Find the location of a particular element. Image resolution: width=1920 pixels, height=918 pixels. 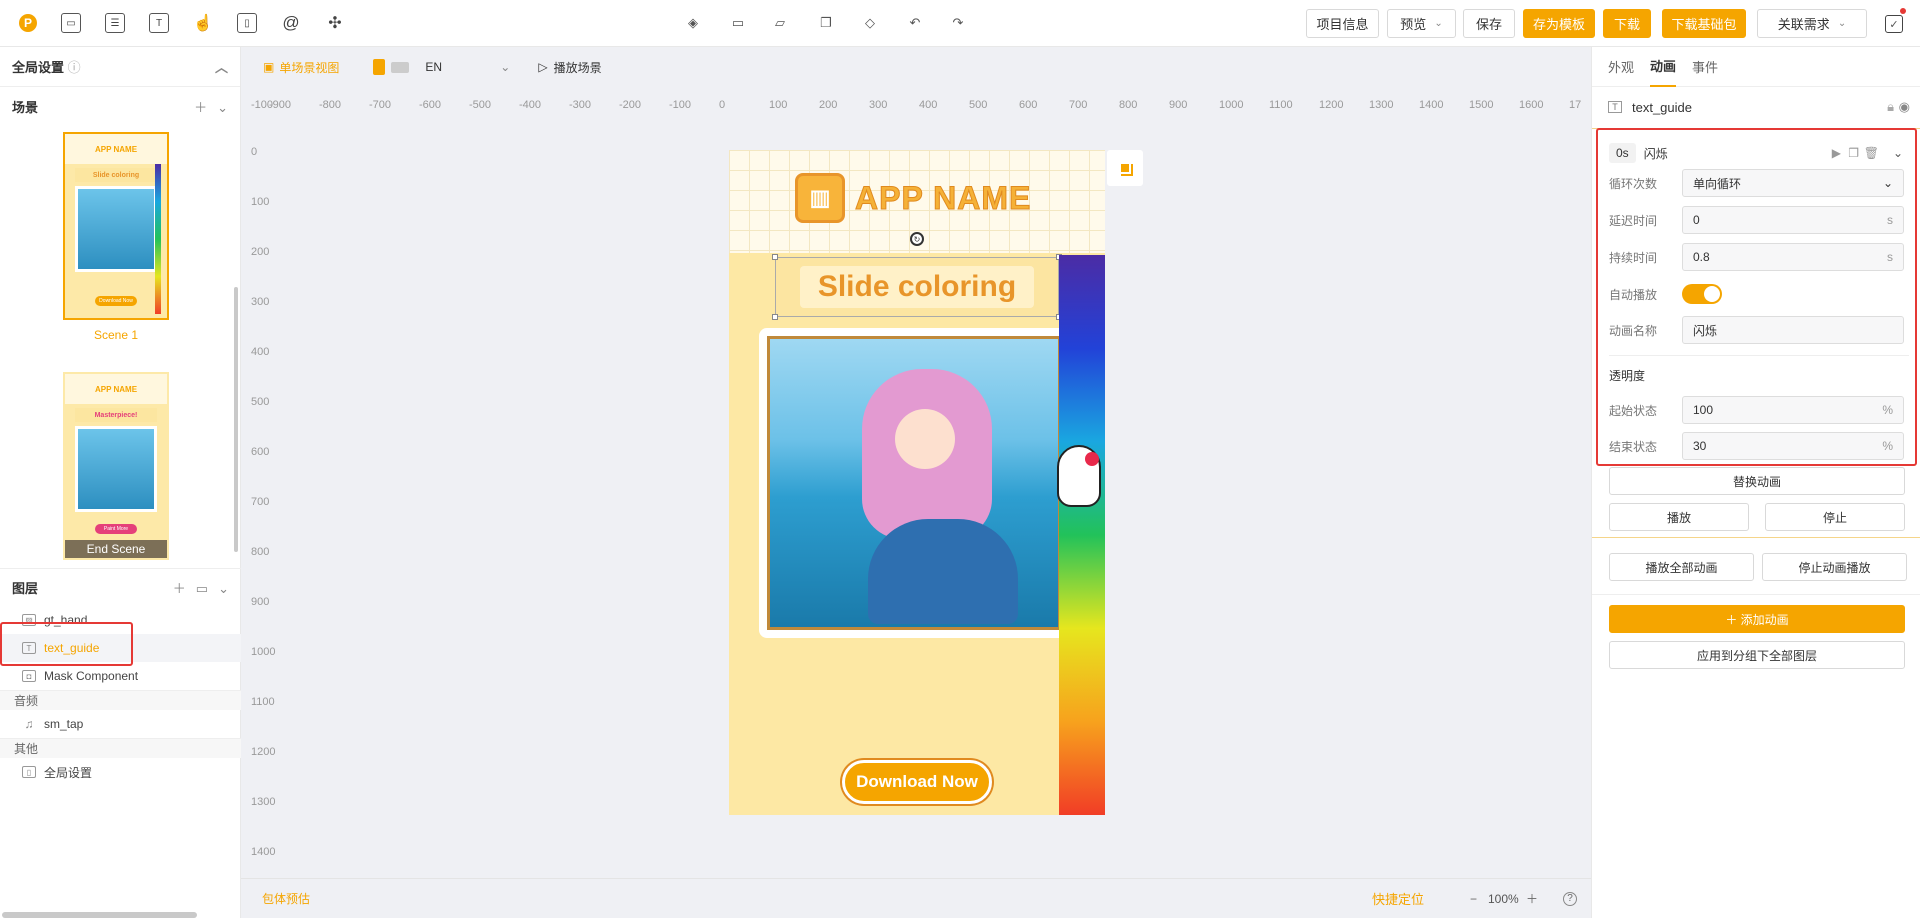

folder-open-icon: ▱ is located at coordinates (780, 23).